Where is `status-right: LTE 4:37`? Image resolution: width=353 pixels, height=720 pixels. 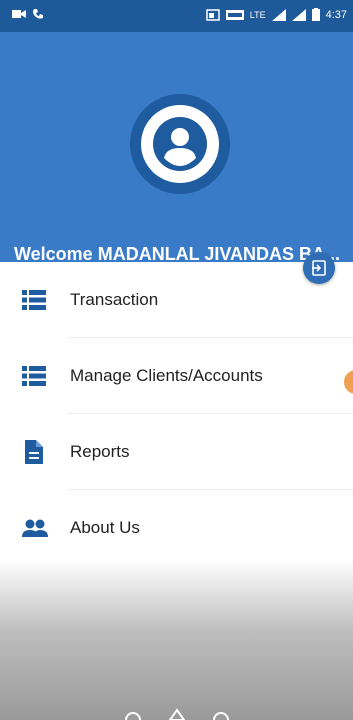 status-right: LTE 4:37 is located at coordinates (276, 14).